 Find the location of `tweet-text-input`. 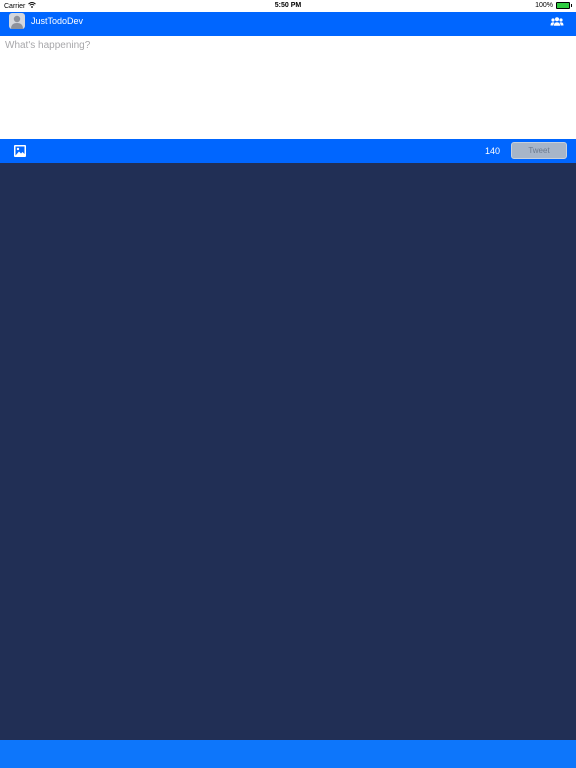

tweet-text-input is located at coordinates (288, 87).